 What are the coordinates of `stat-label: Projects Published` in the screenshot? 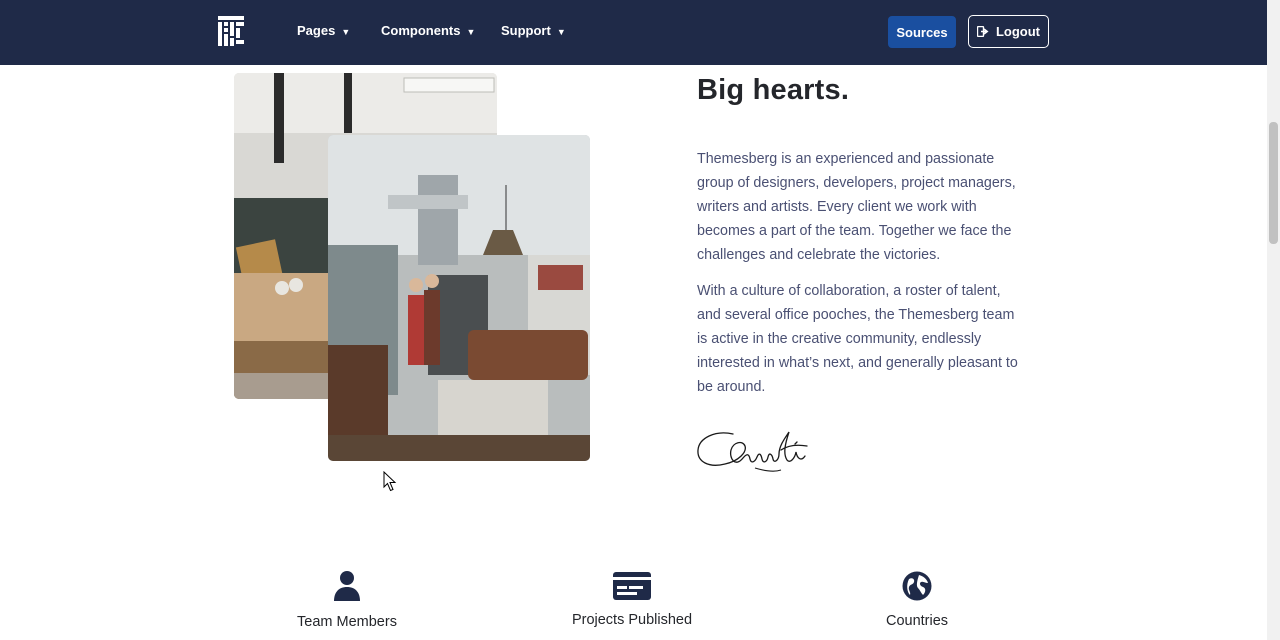 It's located at (632, 620).